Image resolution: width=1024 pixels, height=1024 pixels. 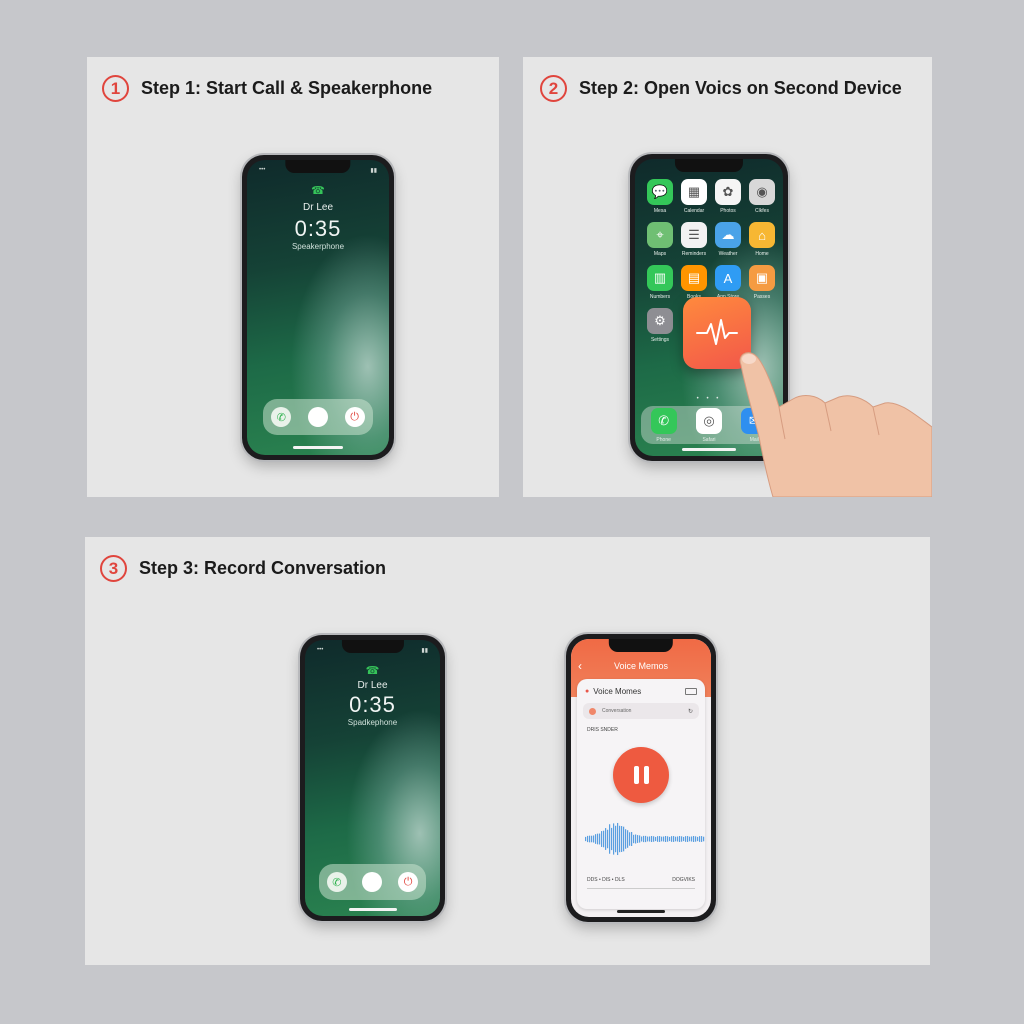 What do you see at coordinates (372, 778) in the screenshot?
I see `call-screen-2: ••• ▮▮ ☎ Dr Lee 0:35 Spadkephone ✆ ⏻` at bounding box center [372, 778].